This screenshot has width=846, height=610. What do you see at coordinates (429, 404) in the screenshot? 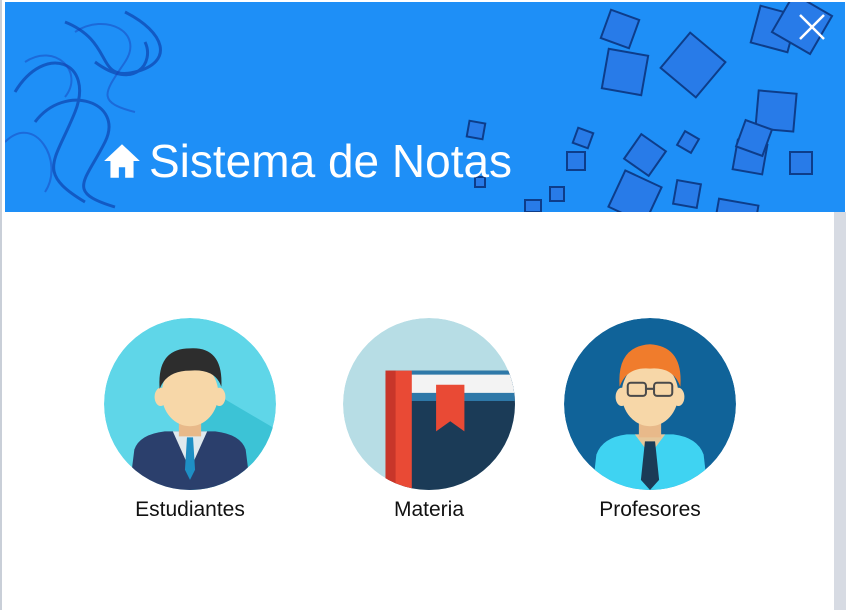
I see `book-icon` at bounding box center [429, 404].